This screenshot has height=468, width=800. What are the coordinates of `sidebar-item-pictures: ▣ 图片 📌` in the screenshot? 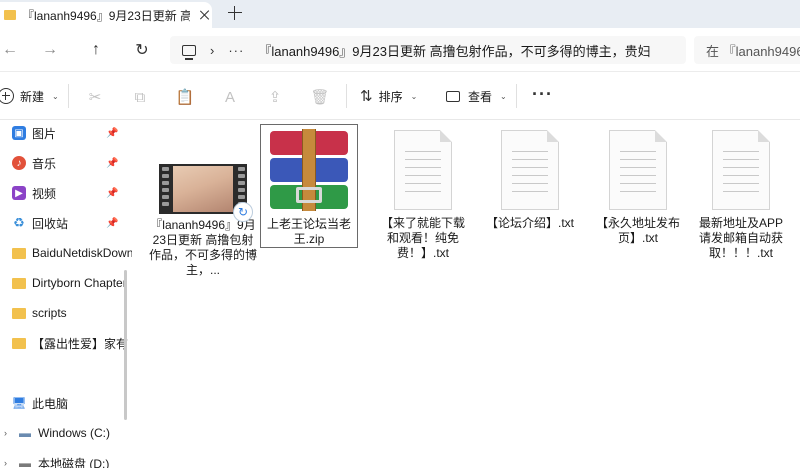 It's located at (66, 133).